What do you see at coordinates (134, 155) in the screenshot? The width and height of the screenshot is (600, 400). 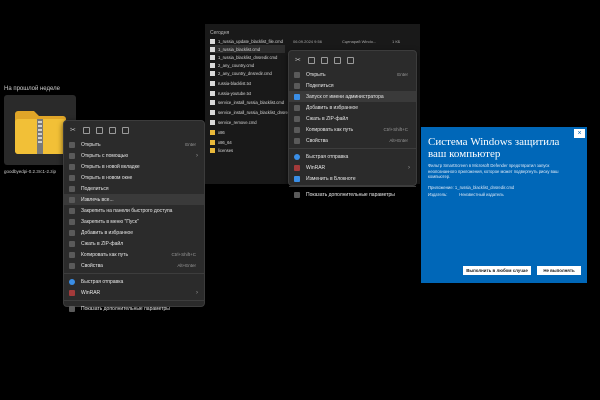 I see `menu-item-open-with: Открыть с помощью ›` at bounding box center [134, 155].